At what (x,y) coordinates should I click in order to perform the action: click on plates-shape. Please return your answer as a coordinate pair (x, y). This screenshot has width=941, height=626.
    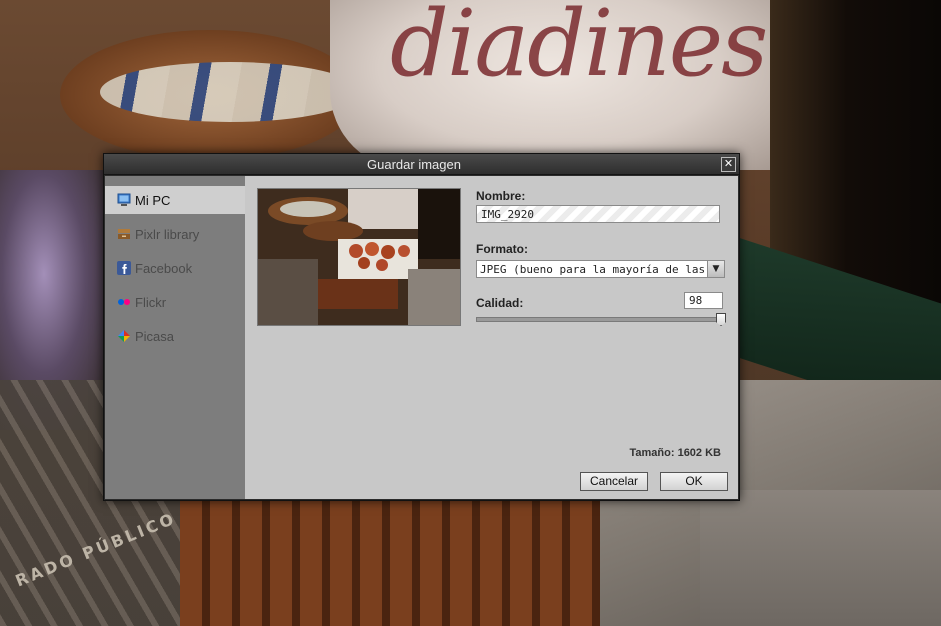
    Looking at the image, I should click on (230, 92).